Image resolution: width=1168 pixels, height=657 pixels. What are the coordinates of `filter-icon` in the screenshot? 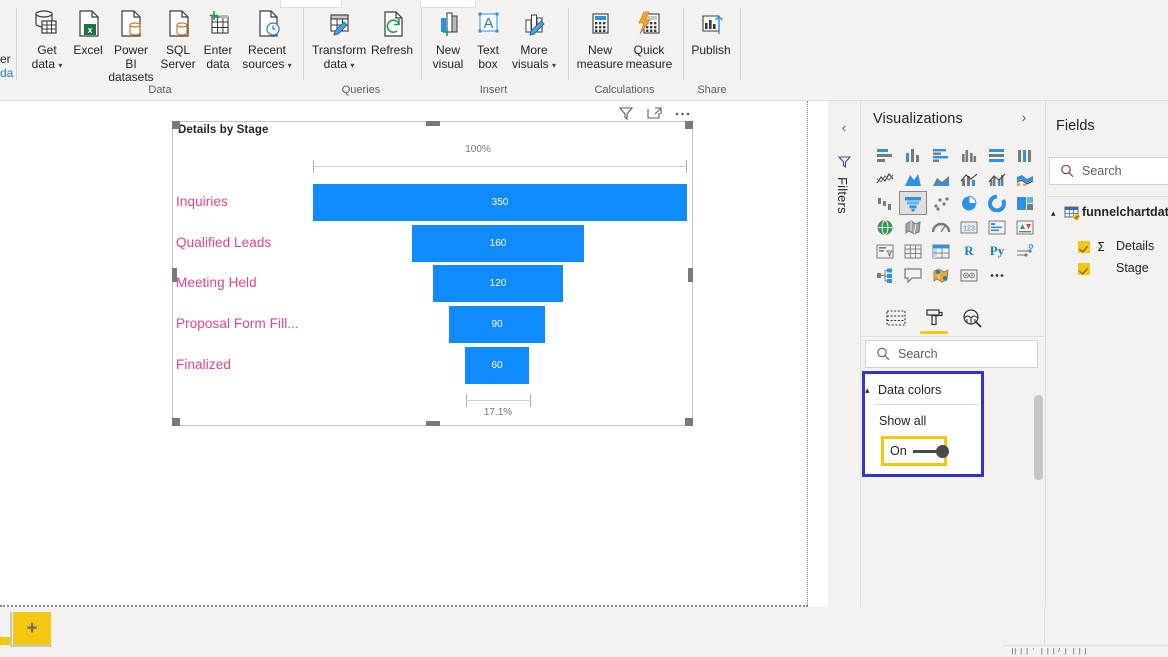 It's located at (627, 113).